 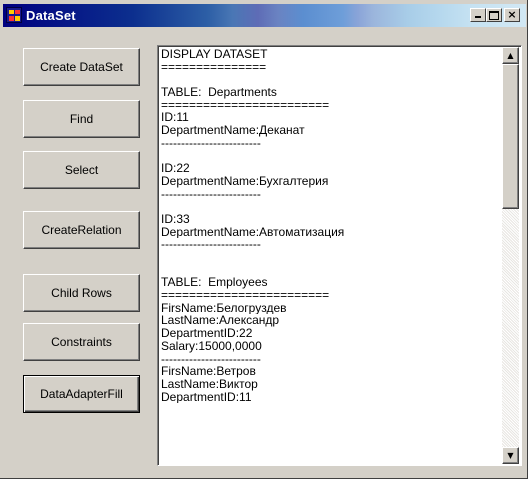 I want to click on close-button: ×, so click(x=512, y=15).